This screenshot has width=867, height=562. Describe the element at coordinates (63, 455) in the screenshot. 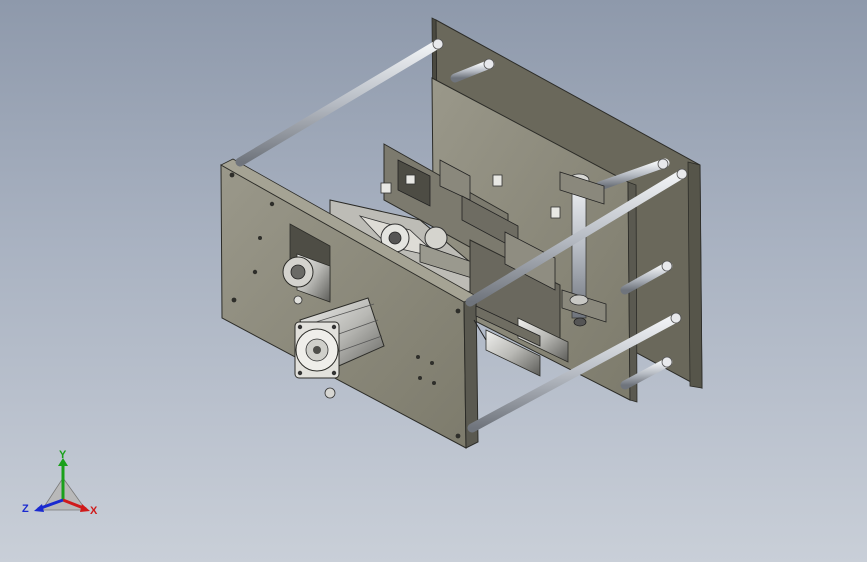

I see `y-axis-label: Y` at that location.